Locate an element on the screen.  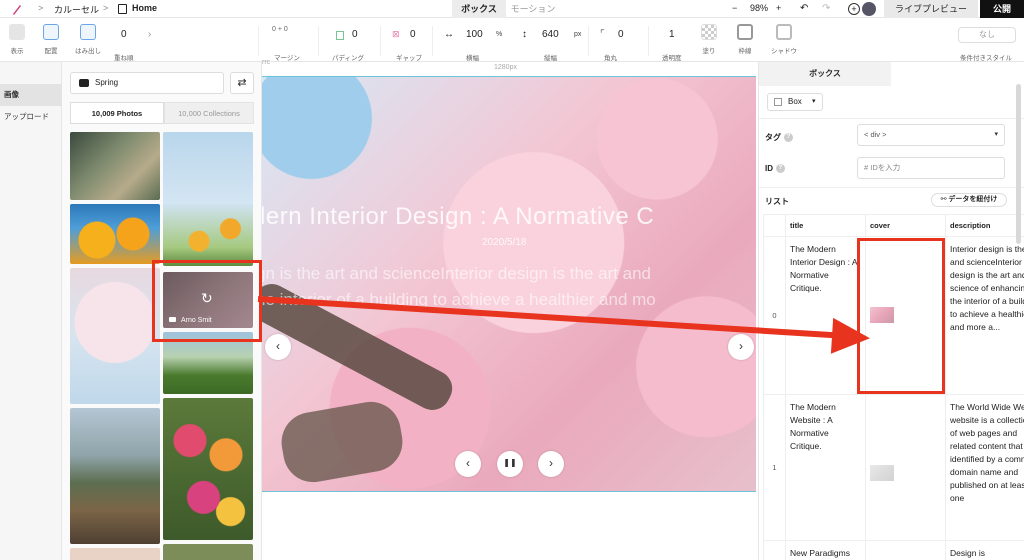
gap-value: 0 is located at coordinates (413, 34).